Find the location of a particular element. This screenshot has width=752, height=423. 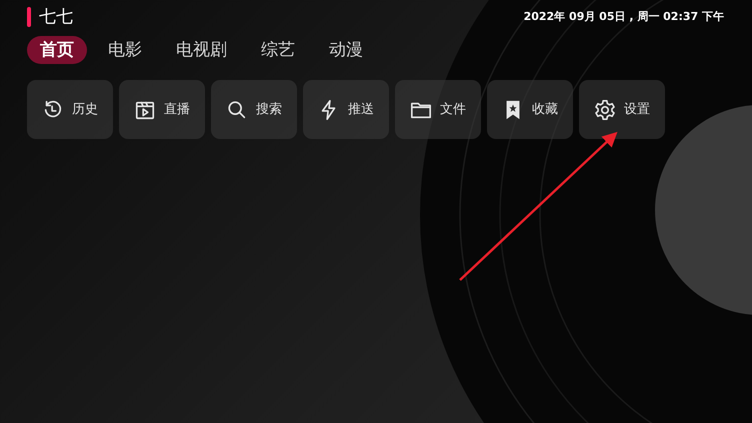

settings-icon is located at coordinates (605, 109).